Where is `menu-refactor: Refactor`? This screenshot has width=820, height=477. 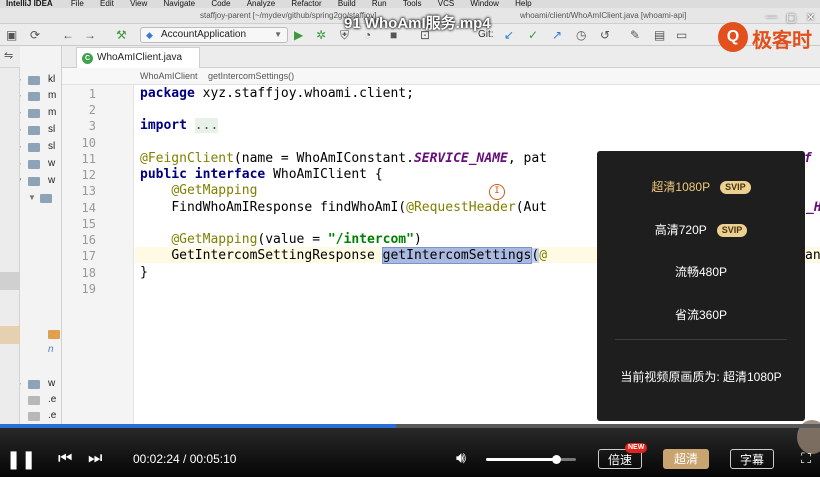 menu-refactor: Refactor is located at coordinates (306, 4).